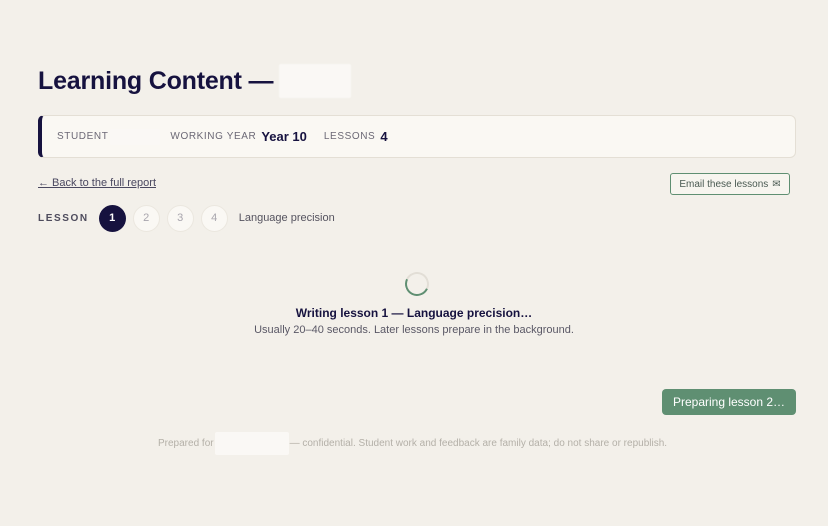  I want to click on lessons-count-value: 4, so click(384, 136).